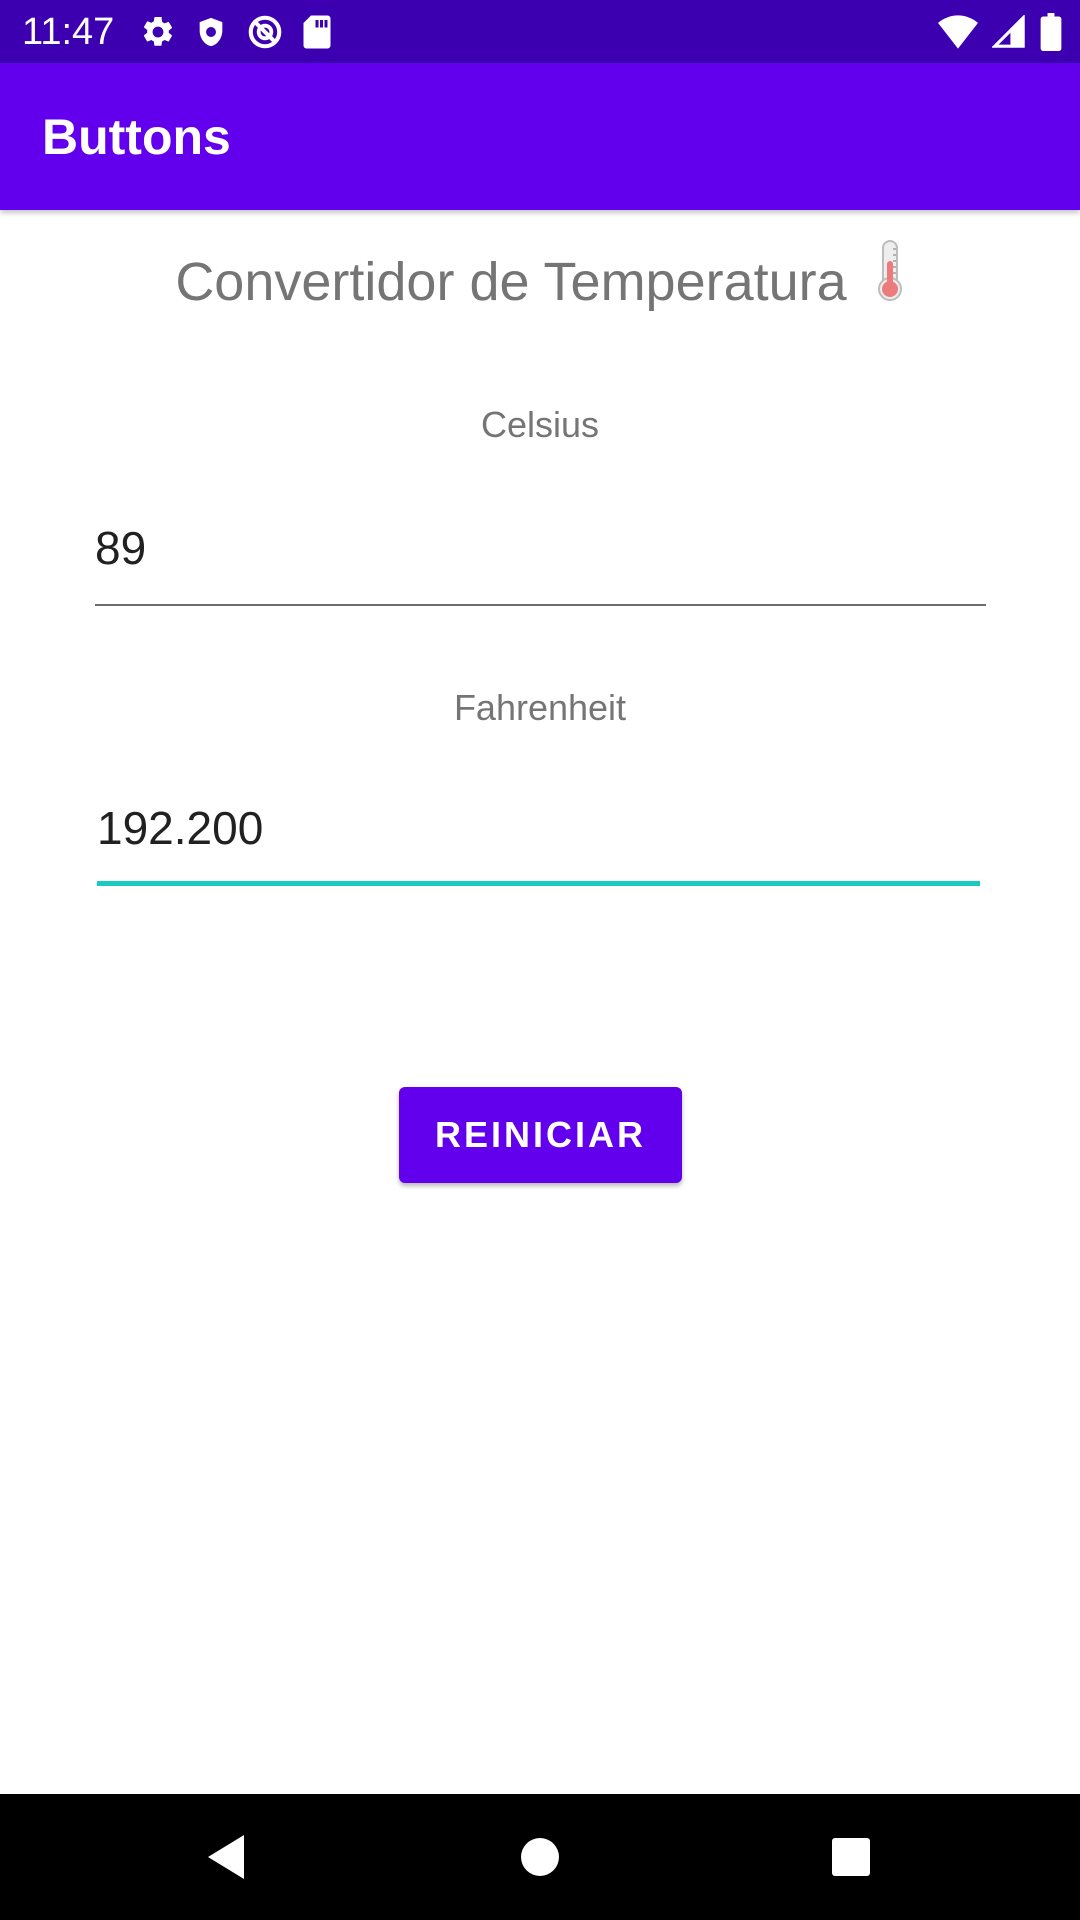 Image resolution: width=1080 pixels, height=1920 pixels. What do you see at coordinates (68, 32) in the screenshot?
I see `status-time: 11:47` at bounding box center [68, 32].